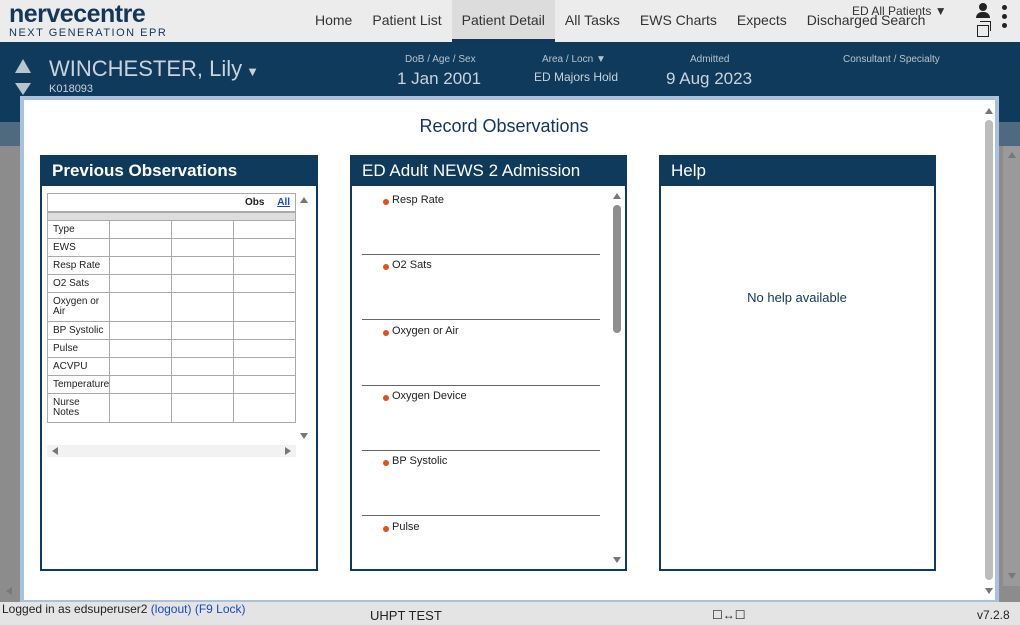 The height and width of the screenshot is (625, 1020). Describe the element at coordinates (179, 171) in the screenshot. I see `previous-observations-header: Previous Observations` at that location.